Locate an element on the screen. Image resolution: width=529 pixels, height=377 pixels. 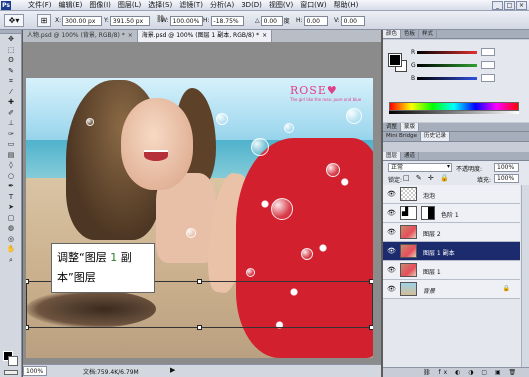
shape-tool-icon: ▢ is located at coordinates (11, 218).